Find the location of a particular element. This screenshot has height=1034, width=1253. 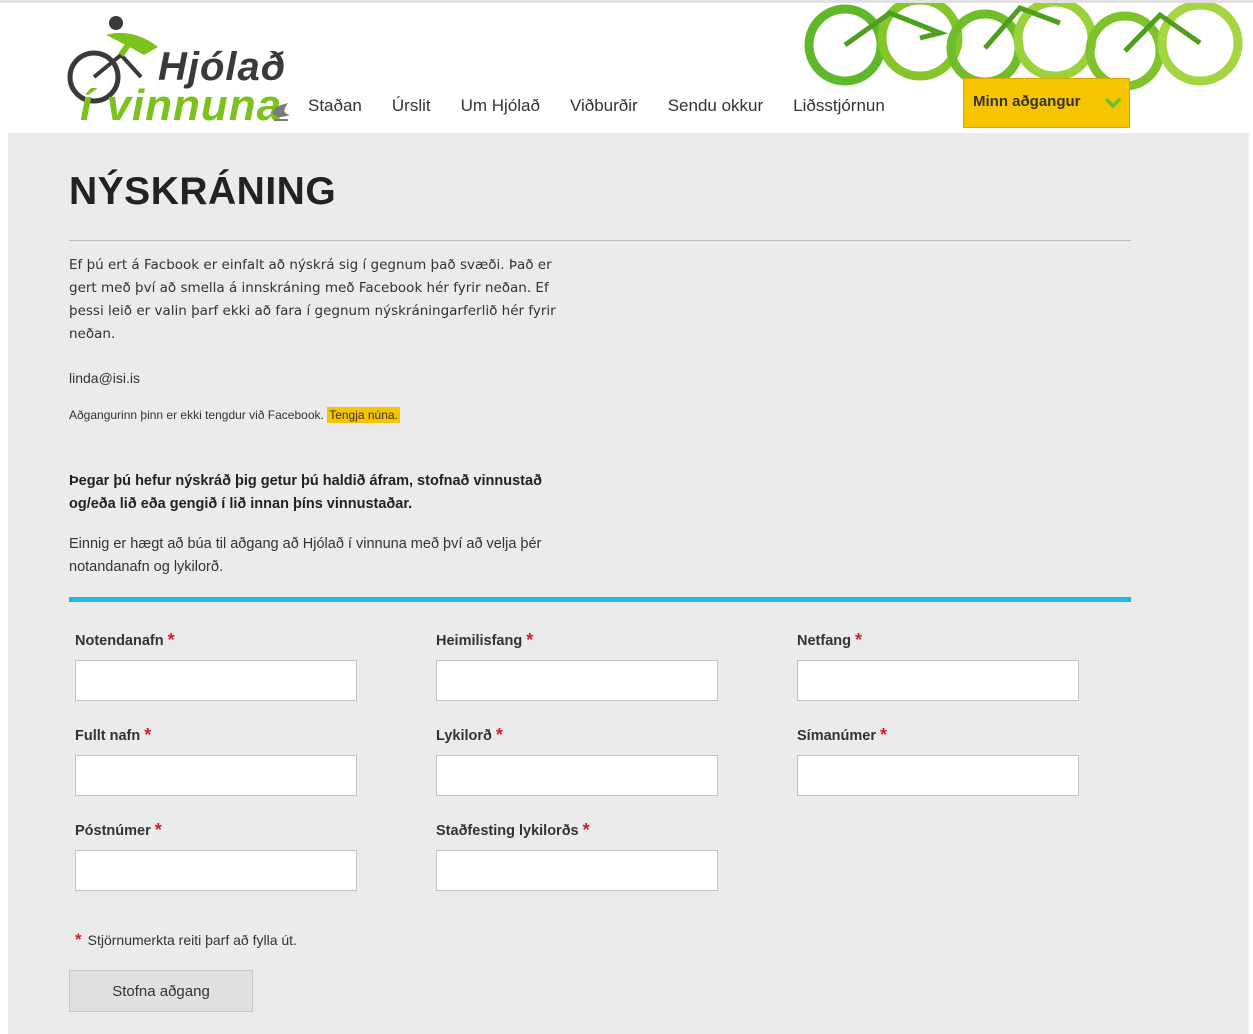

email-field-group: Netfang * is located at coordinates (938, 665).